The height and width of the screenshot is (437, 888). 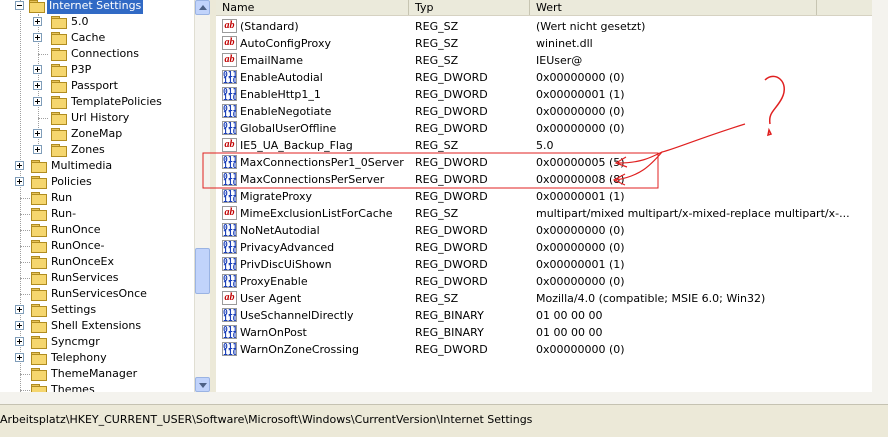 What do you see at coordinates (97, 342) in the screenshot?
I see `tree-item-key: Syncmgr` at bounding box center [97, 342].